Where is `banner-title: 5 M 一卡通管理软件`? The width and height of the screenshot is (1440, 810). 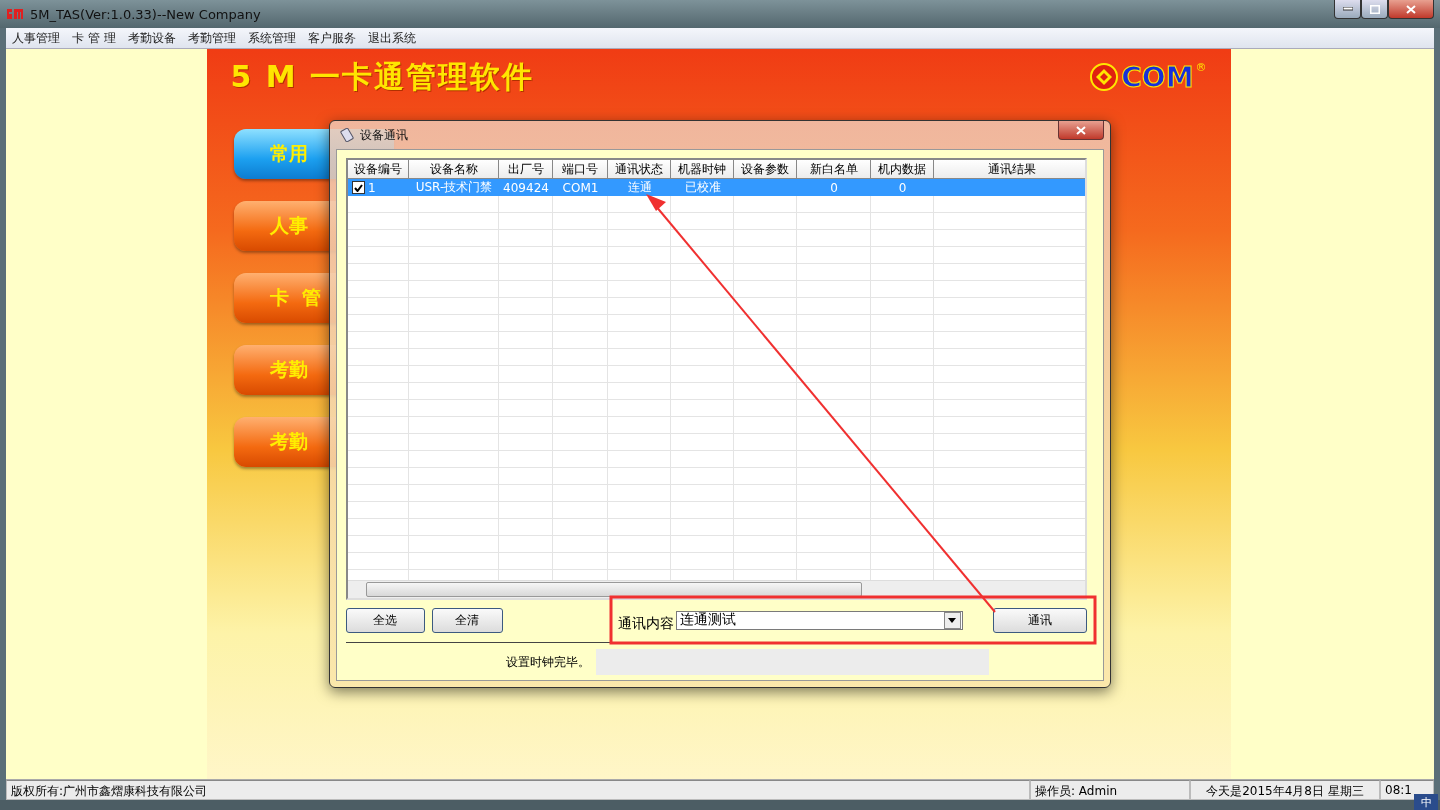
banner-title: 5 M 一卡通管理软件 is located at coordinates (382, 76).